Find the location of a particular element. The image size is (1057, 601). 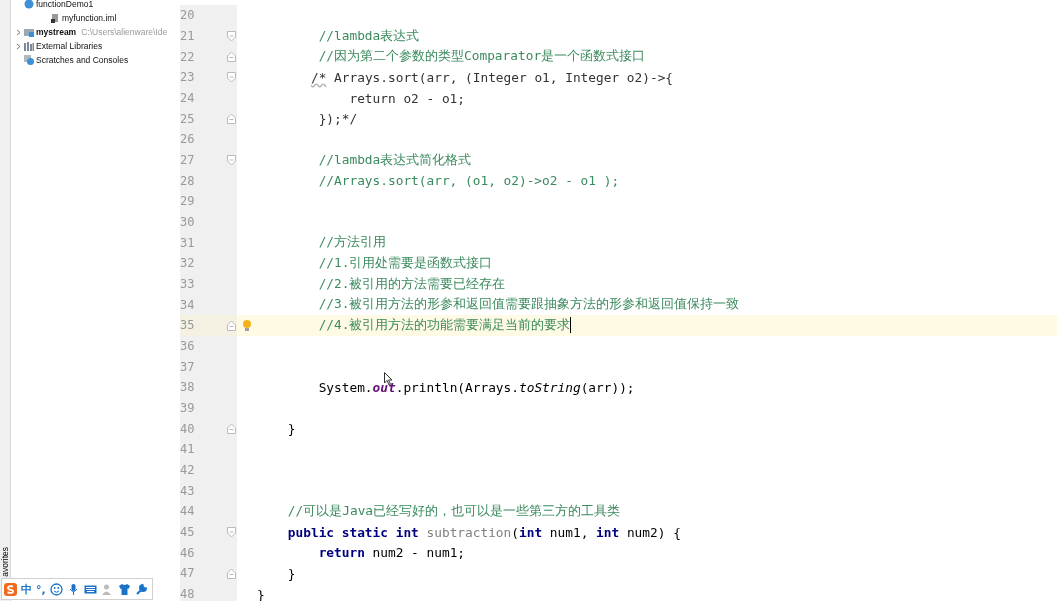

smiley-icon is located at coordinates (56, 589).